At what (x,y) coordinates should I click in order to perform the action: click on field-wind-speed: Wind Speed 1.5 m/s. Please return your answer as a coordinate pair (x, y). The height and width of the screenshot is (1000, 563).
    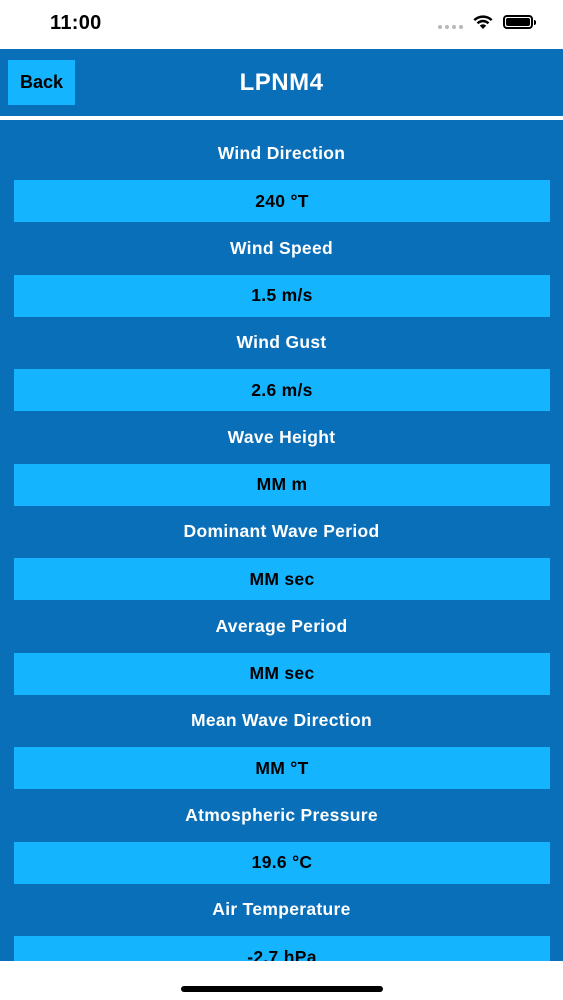
    Looking at the image, I should click on (281, 266).